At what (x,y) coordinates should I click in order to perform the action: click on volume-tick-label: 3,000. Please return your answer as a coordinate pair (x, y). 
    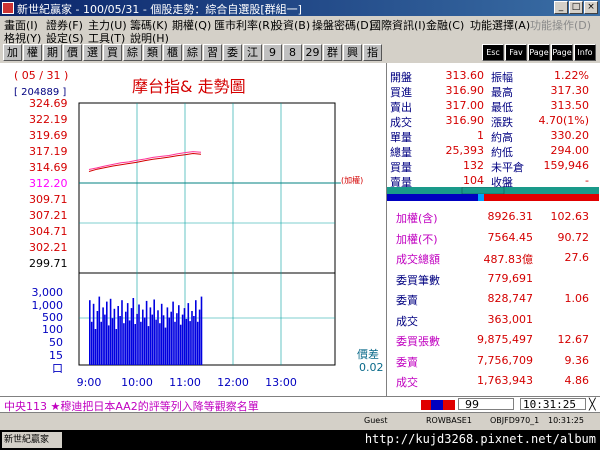
    Looking at the image, I should click on (48, 292).